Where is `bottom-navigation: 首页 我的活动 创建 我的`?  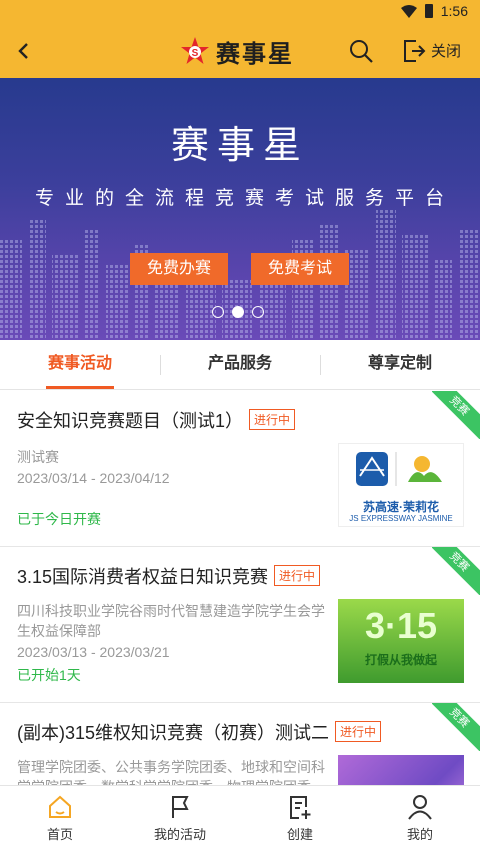 bottom-navigation: 首页 我的活动 创建 我的 is located at coordinates (240, 819).